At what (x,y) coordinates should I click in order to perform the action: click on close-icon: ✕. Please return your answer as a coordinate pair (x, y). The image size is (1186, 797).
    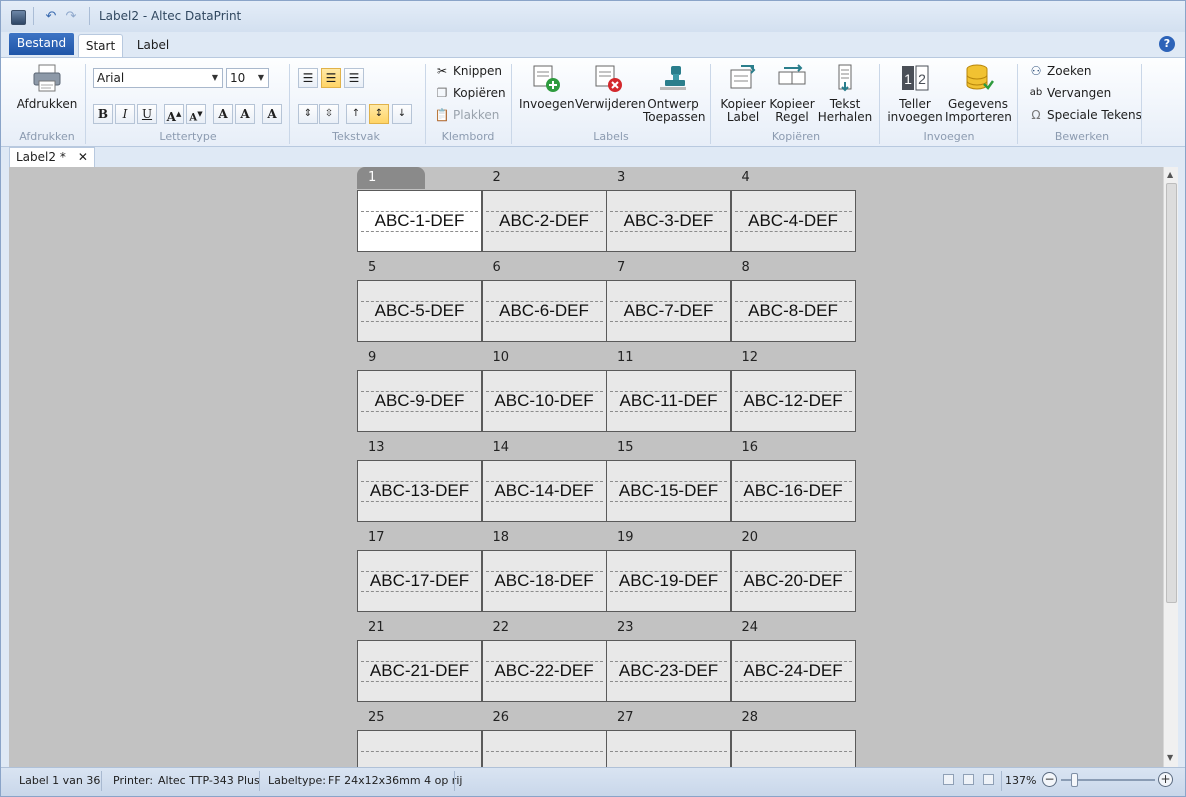
    Looking at the image, I should click on (83, 157).